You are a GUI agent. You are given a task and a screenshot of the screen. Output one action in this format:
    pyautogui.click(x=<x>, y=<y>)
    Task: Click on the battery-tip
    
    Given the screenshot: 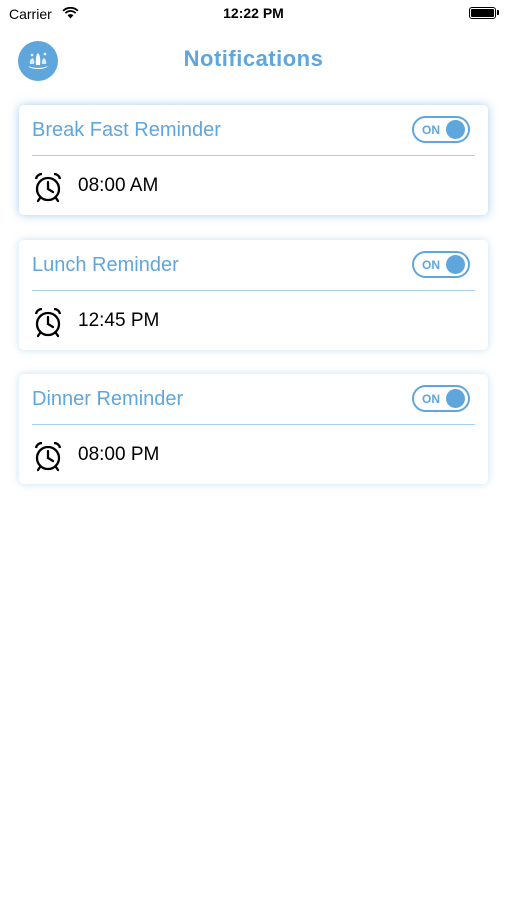 What is the action you would take?
    pyautogui.click(x=498, y=12)
    